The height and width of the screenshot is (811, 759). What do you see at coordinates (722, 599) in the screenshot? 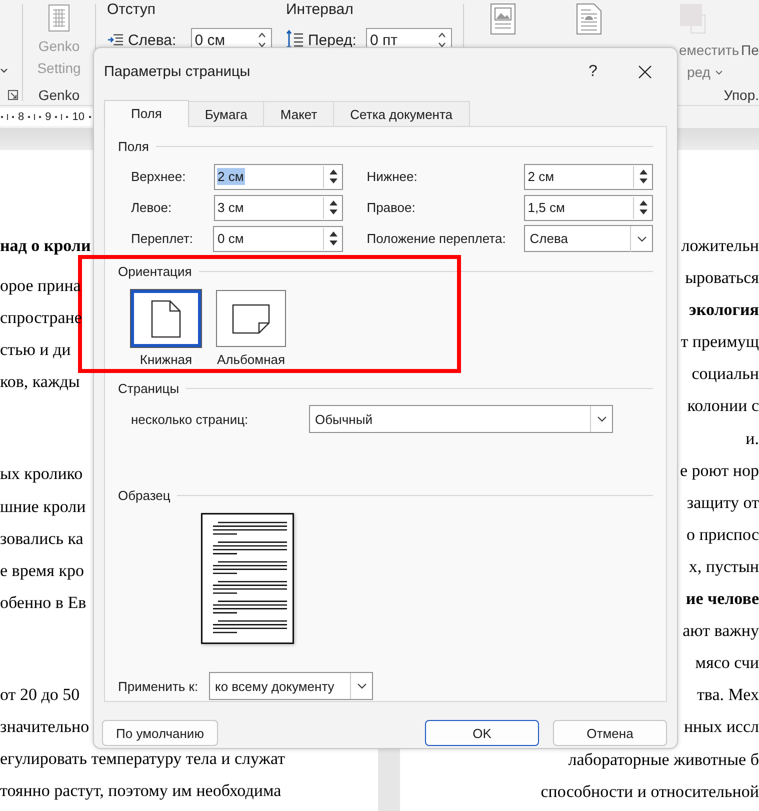
I see `text-line: ие челове` at bounding box center [722, 599].